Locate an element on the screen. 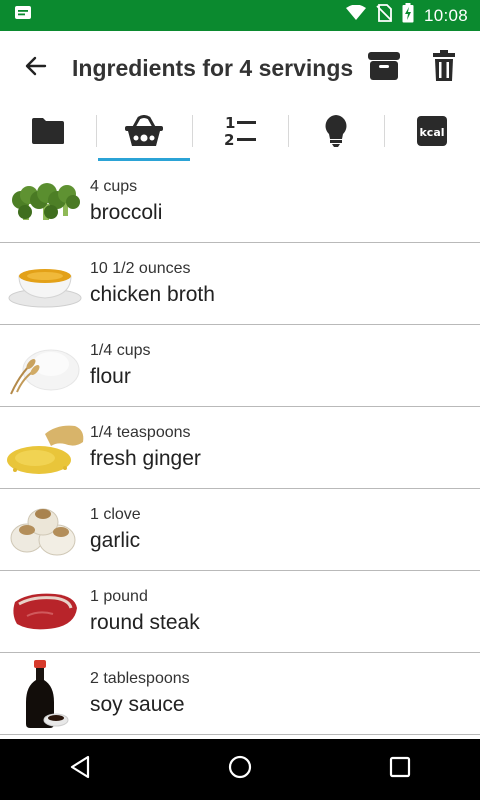  folder-icon is located at coordinates (48, 133).